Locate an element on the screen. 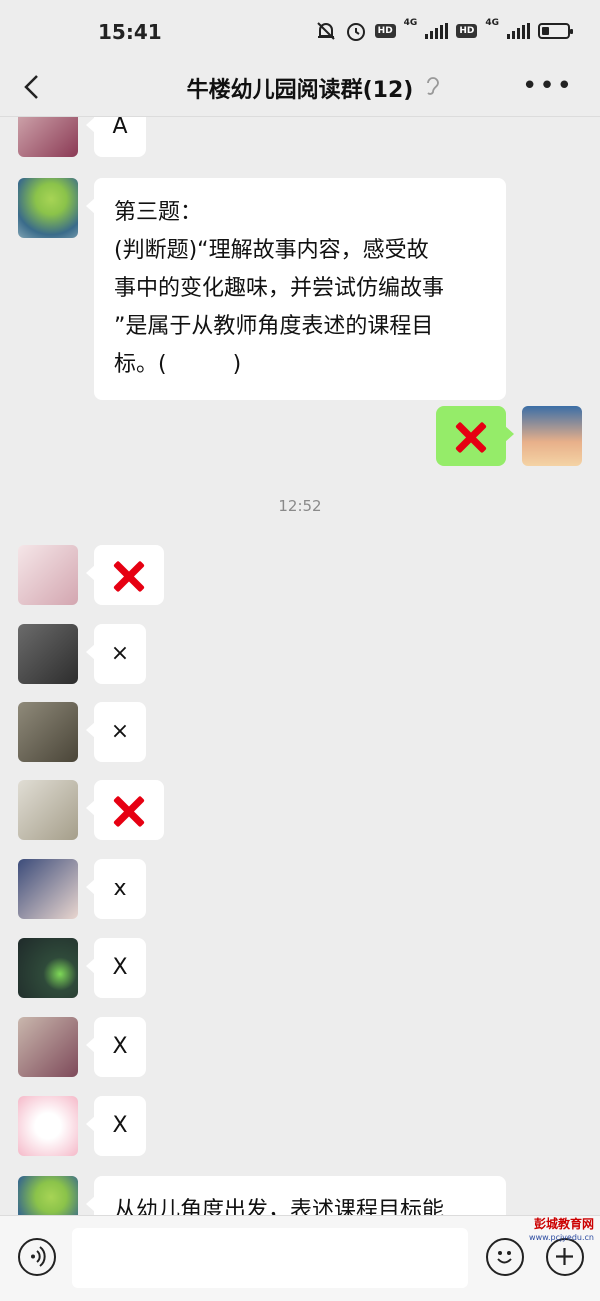 The height and width of the screenshot is (1301, 600). alarm-icon is located at coordinates (355, 32).